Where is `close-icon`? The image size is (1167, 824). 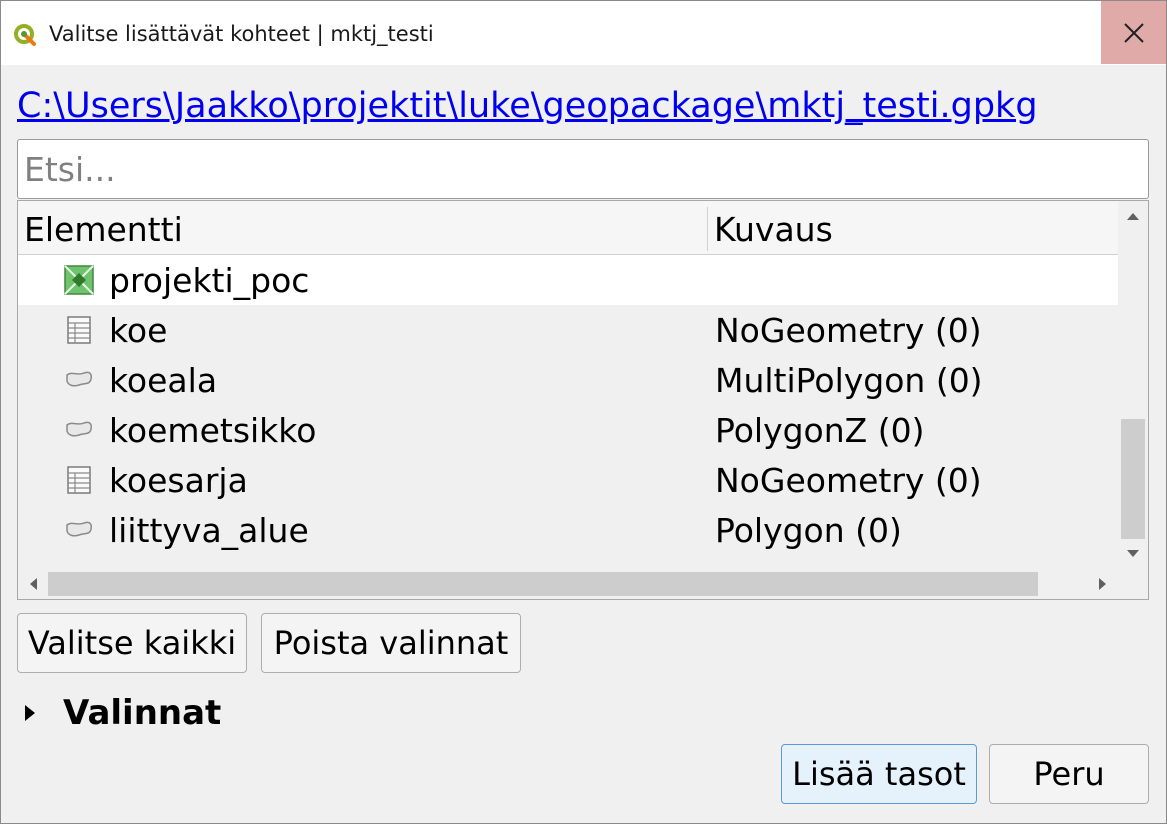
close-icon is located at coordinates (1133, 32).